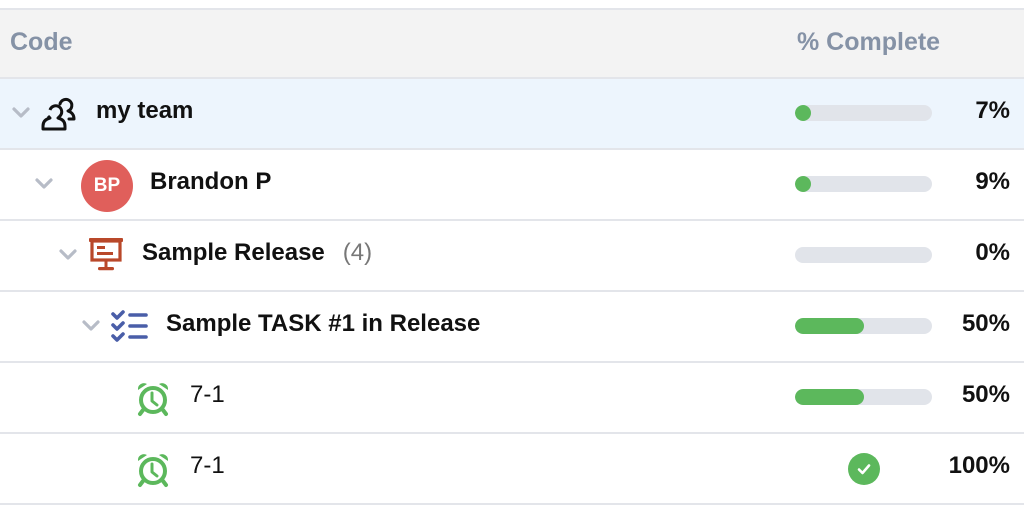 Image resolution: width=1024 pixels, height=505 pixels. I want to click on tree-row-label: Sample TASK #1 in Release, so click(323, 323).